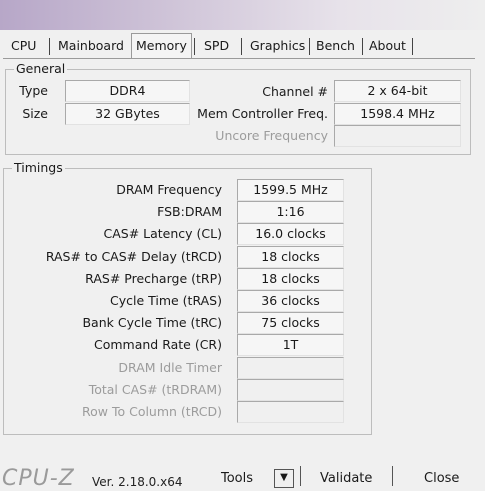 Image resolution: width=485 pixels, height=491 pixels. I want to click on timing-label: RAS# Precharge (tRP), so click(153, 278).